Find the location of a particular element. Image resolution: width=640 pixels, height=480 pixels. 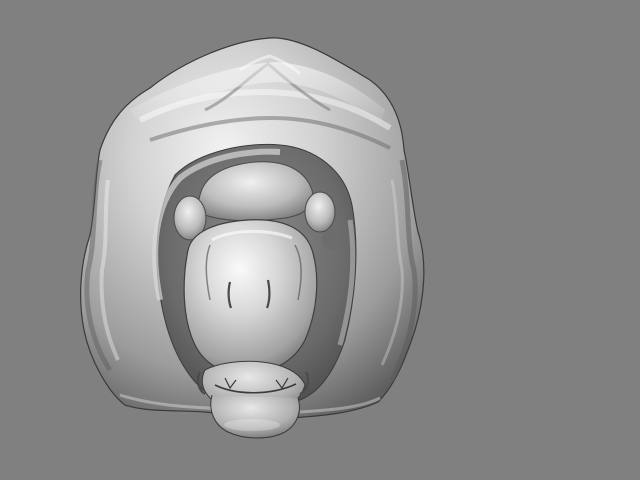

head-jaw is located at coordinates (252, 399).